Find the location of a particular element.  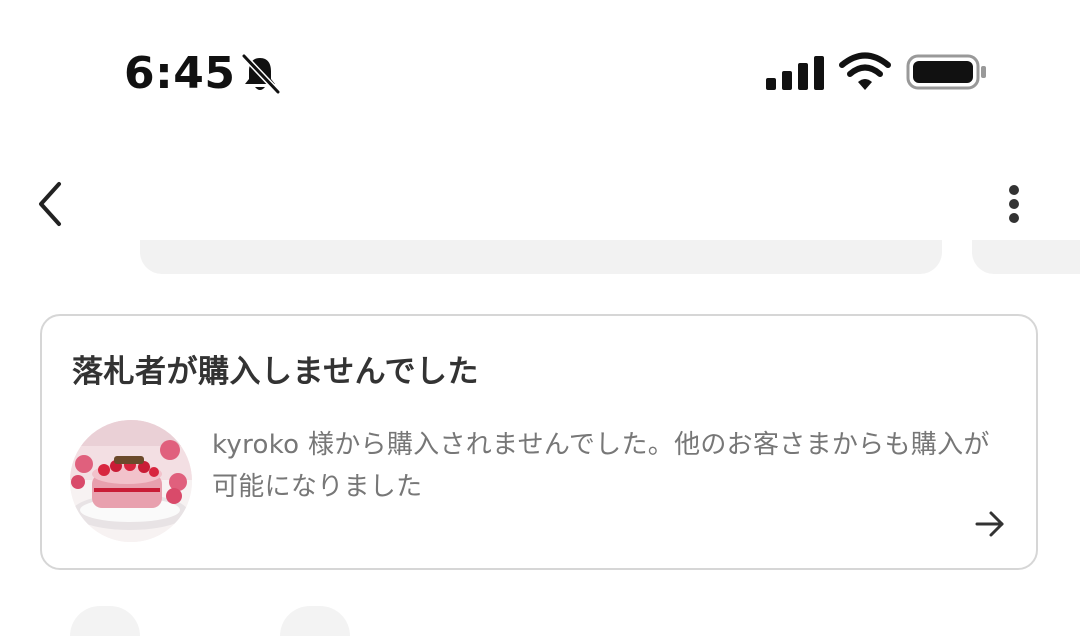

battery-icon is located at coordinates (946, 72).